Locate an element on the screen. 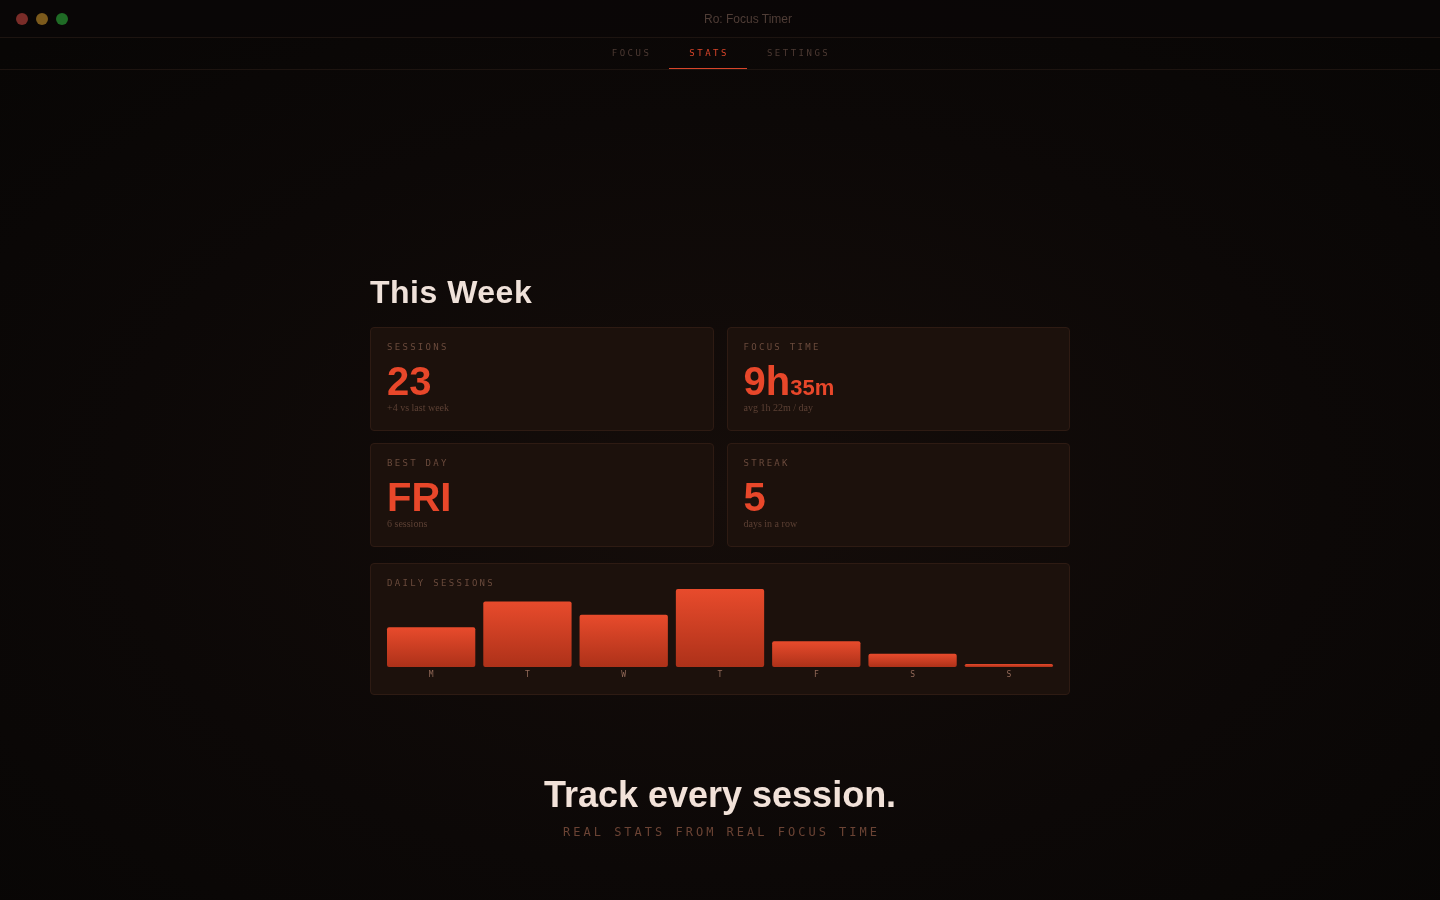 This screenshot has width=1440, height=900. tab: FOCUS is located at coordinates (630, 53).